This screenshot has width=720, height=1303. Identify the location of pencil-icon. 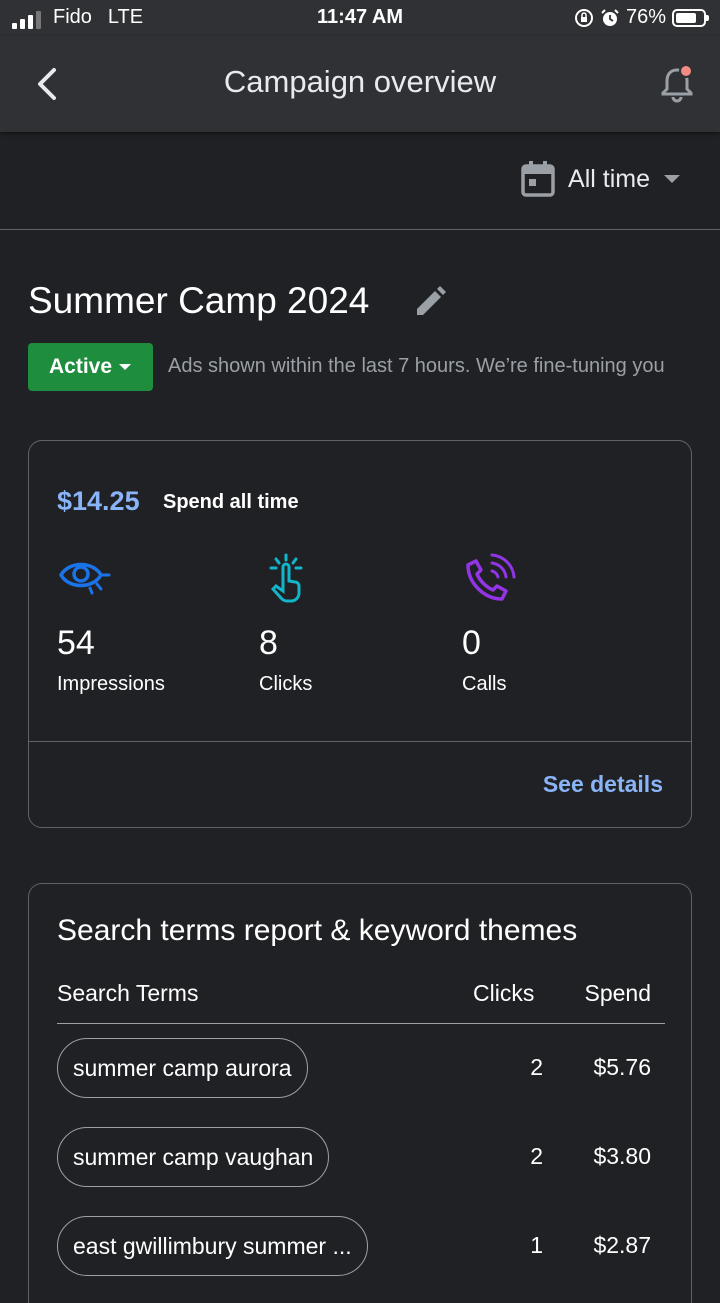
(431, 300).